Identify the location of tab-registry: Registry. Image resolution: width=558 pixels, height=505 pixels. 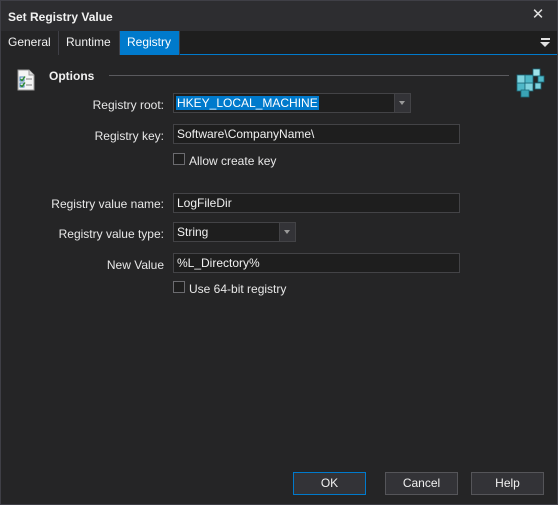
(150, 43).